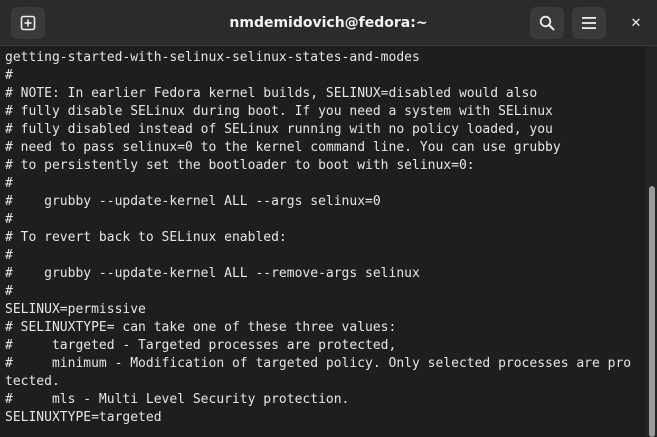 The image size is (657, 437). I want to click on close-button: ✕, so click(636, 23).